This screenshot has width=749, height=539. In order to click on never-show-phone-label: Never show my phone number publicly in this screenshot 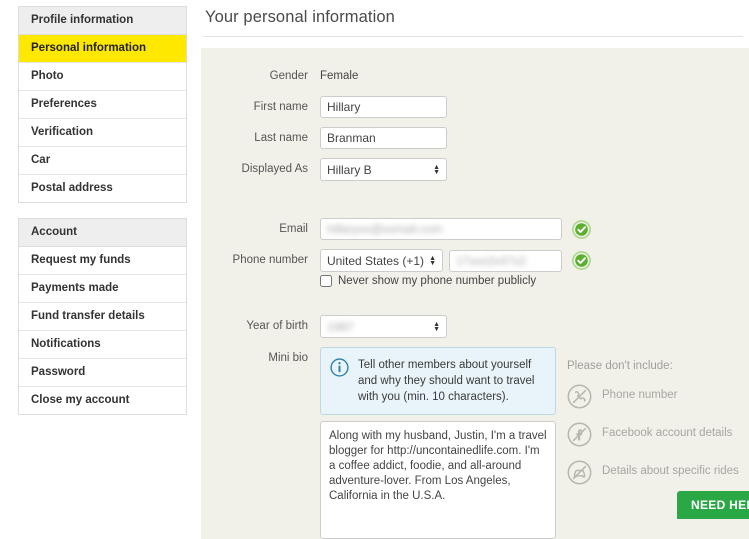, I will do `click(437, 281)`.